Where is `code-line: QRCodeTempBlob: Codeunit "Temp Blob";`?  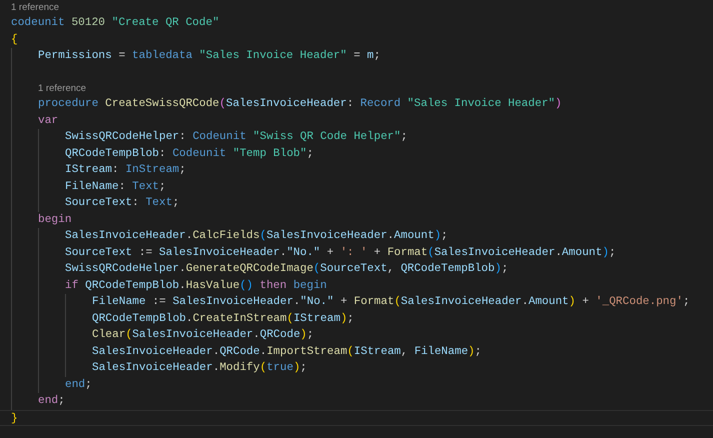
code-line: QRCodeTempBlob: Codeunit "Temp Blob"; is located at coordinates (189, 154).